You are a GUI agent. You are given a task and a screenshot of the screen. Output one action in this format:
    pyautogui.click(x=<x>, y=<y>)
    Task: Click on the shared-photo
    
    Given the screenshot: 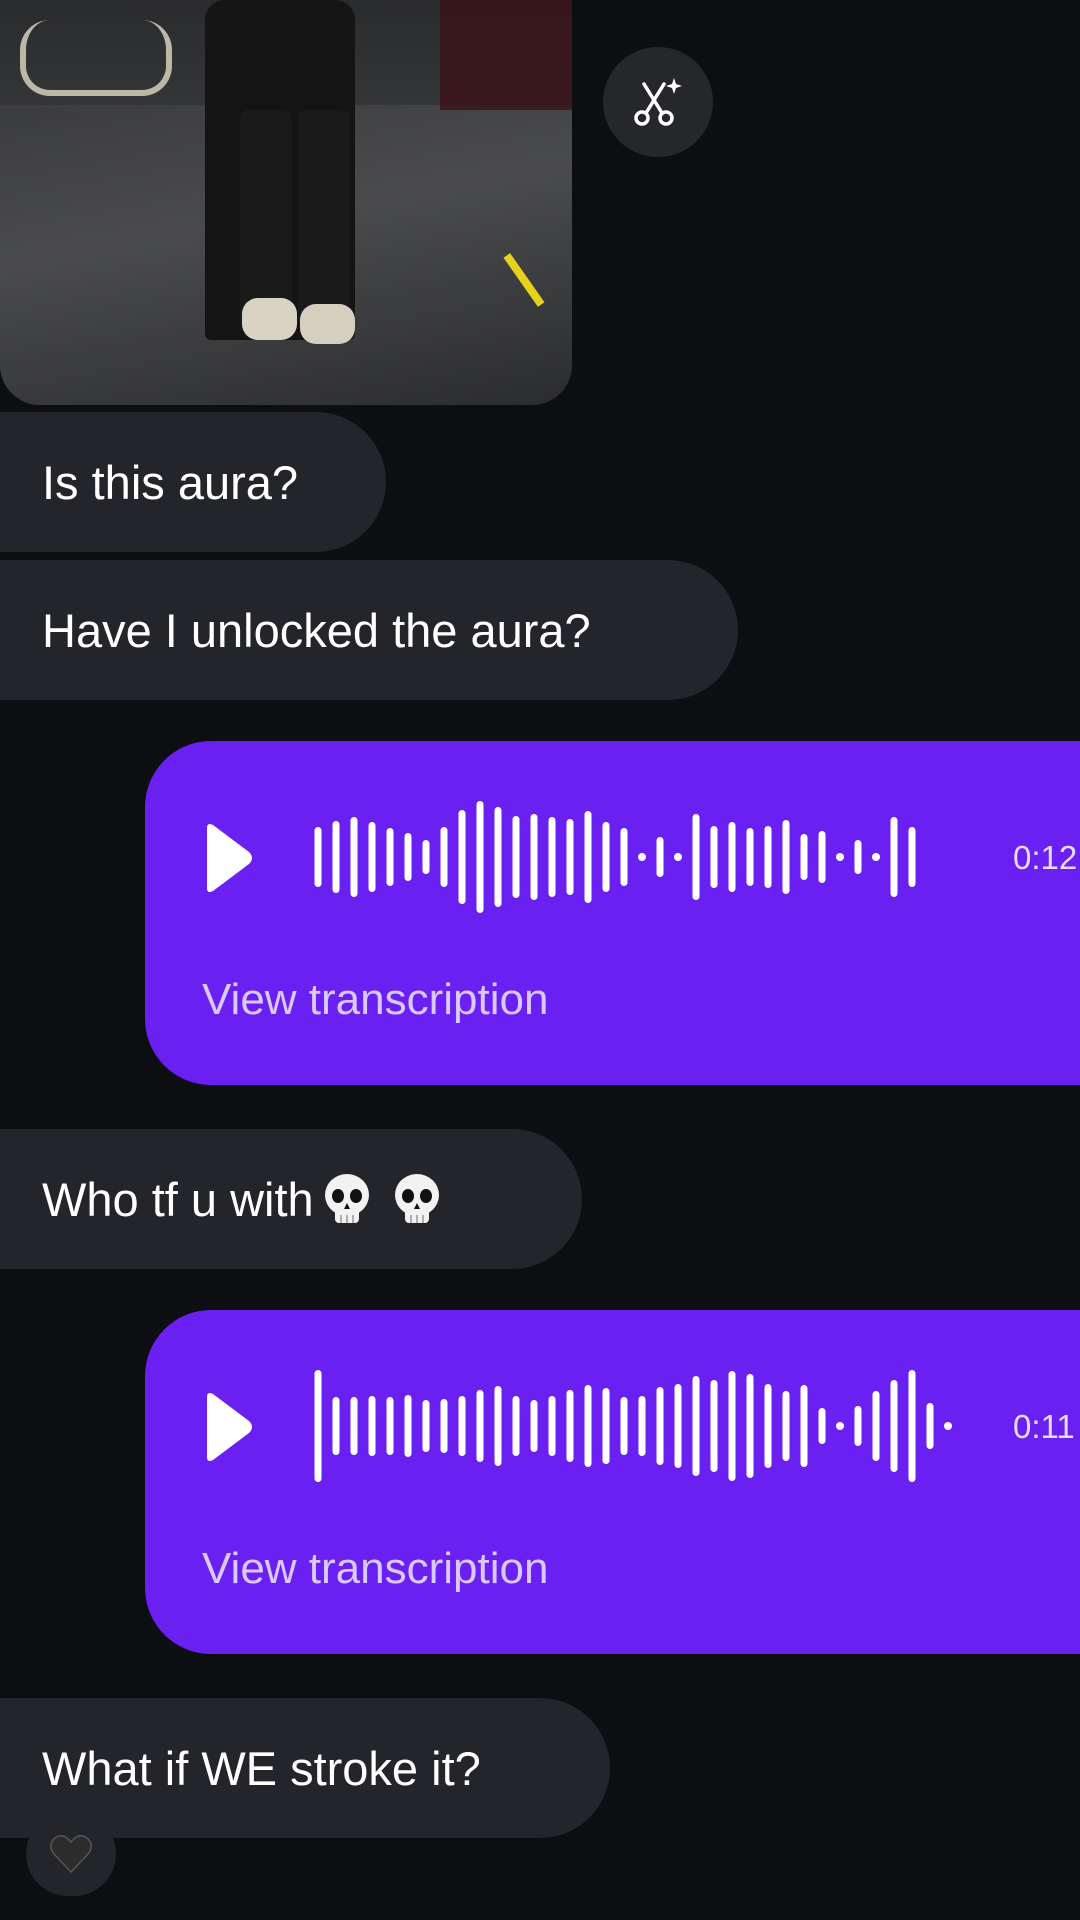 What is the action you would take?
    pyautogui.click(x=286, y=202)
    